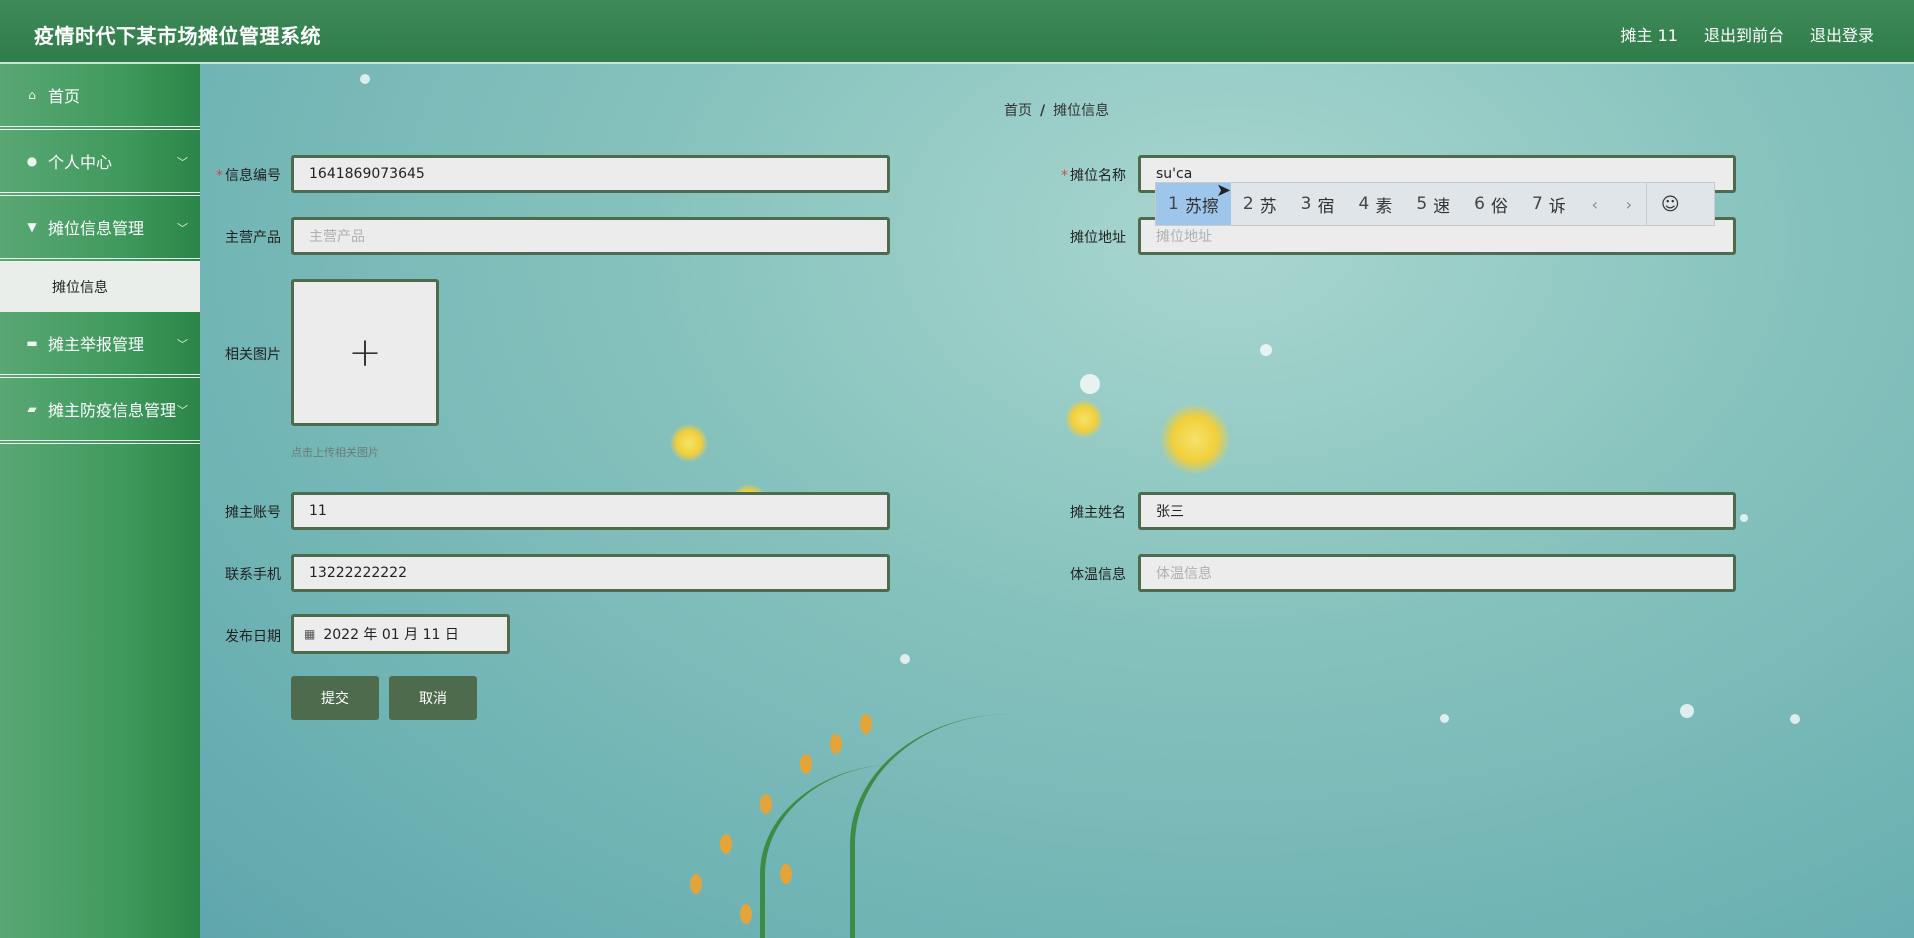 The height and width of the screenshot is (938, 1914). What do you see at coordinates (253, 238) in the screenshot?
I see `main-product-label: 主营产品` at bounding box center [253, 238].